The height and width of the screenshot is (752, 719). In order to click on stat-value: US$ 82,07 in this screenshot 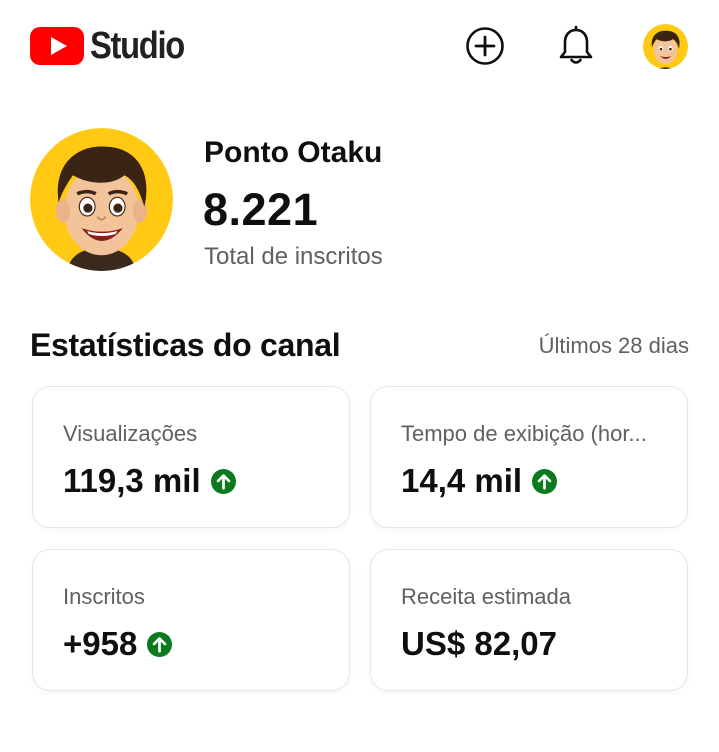, I will do `click(479, 643)`.